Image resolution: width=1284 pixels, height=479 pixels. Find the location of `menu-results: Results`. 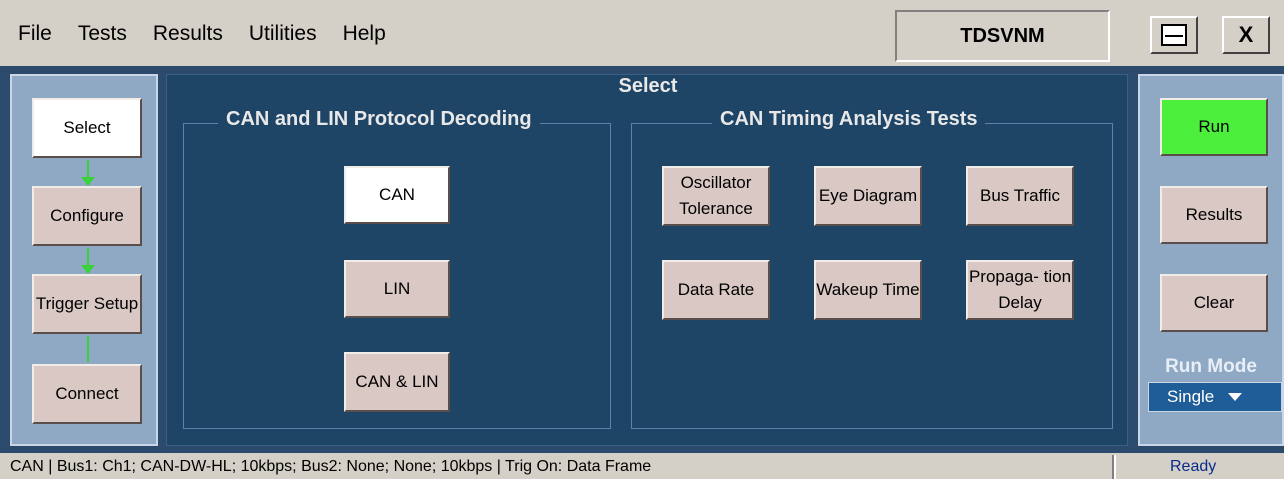

menu-results: Results is located at coordinates (188, 34).